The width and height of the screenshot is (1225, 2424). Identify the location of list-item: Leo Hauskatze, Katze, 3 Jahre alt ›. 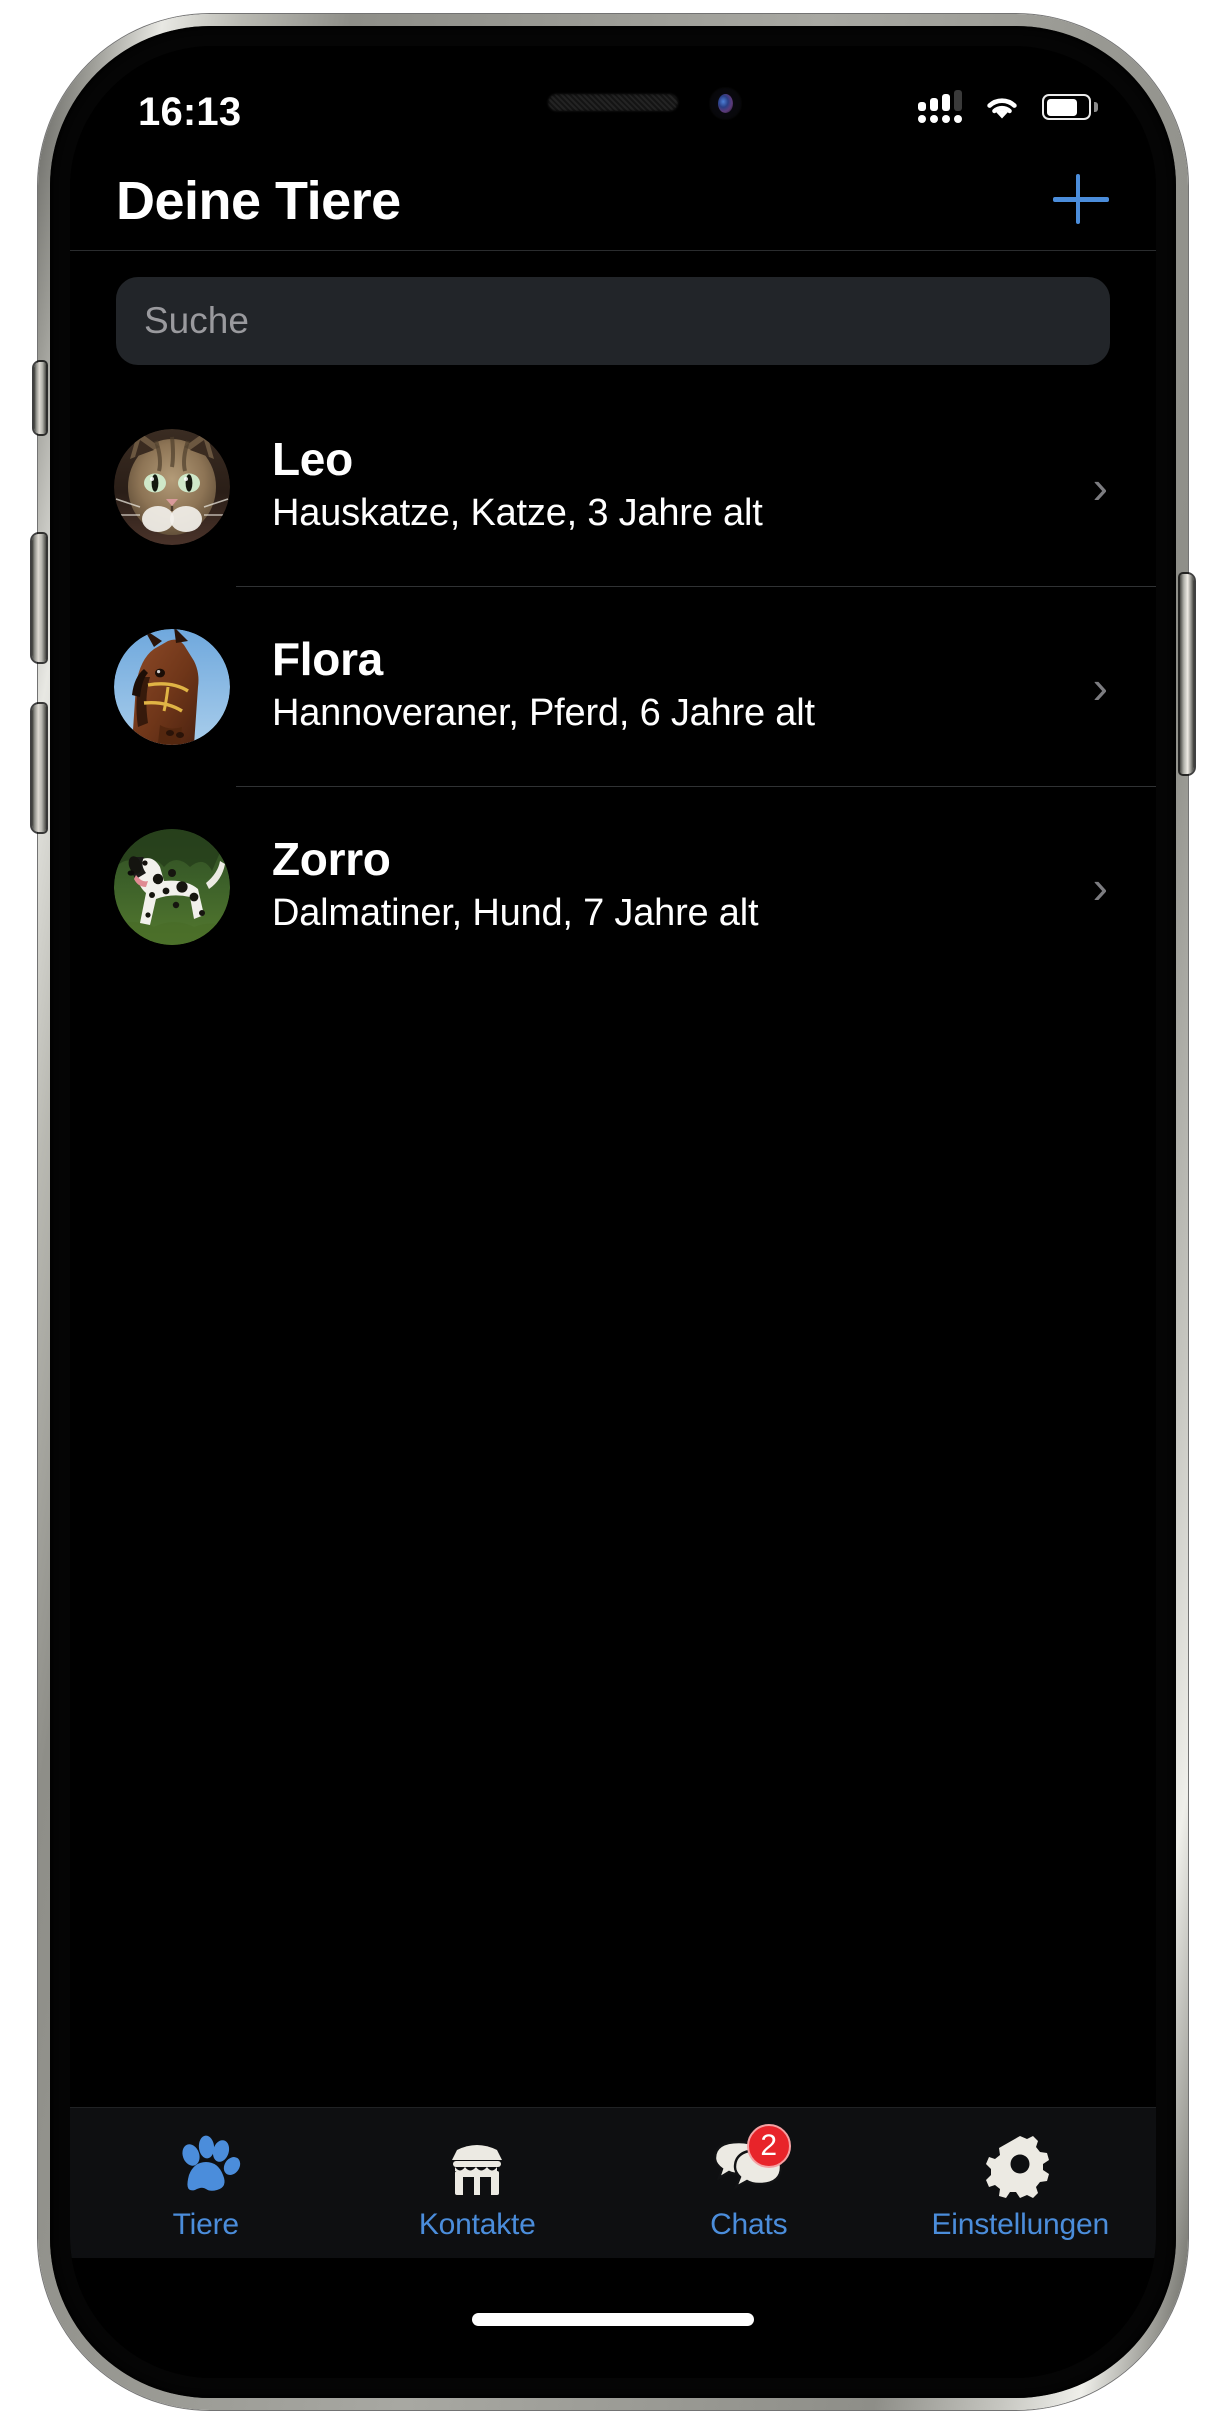
(613, 487).